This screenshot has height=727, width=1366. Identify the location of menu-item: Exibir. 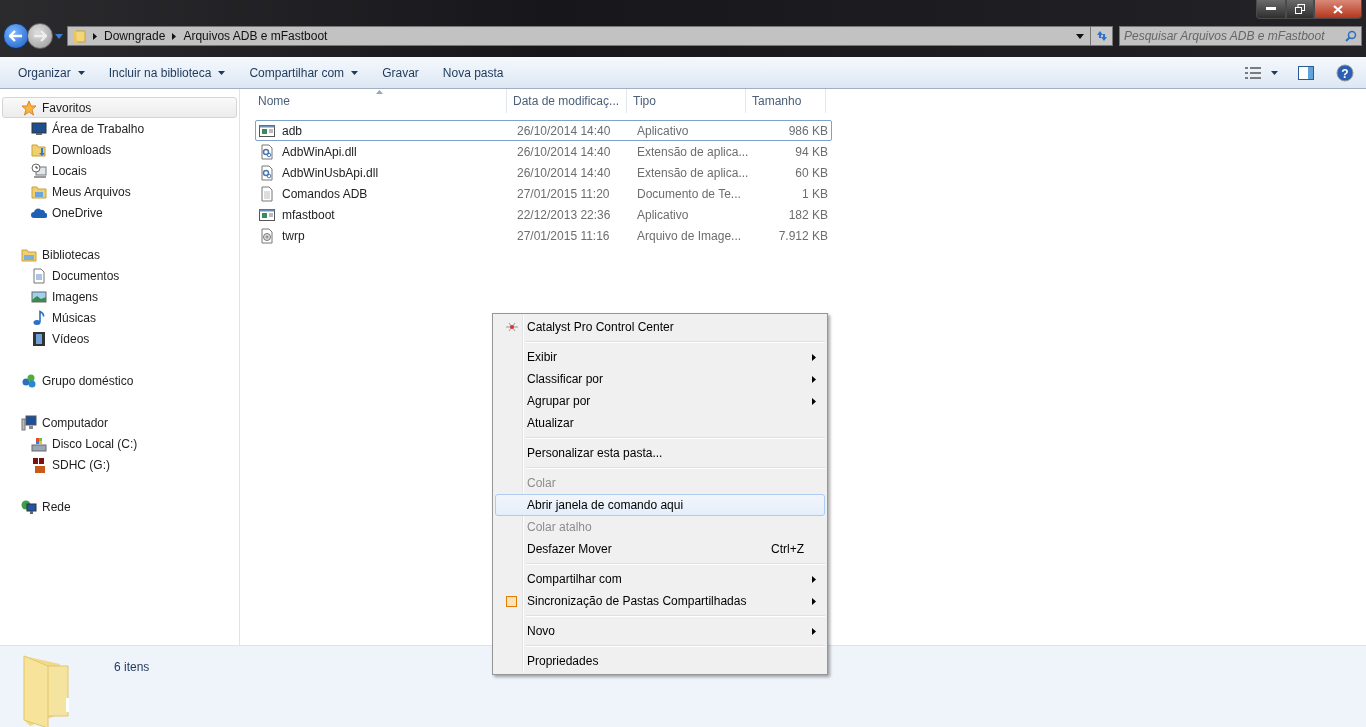
(660, 357).